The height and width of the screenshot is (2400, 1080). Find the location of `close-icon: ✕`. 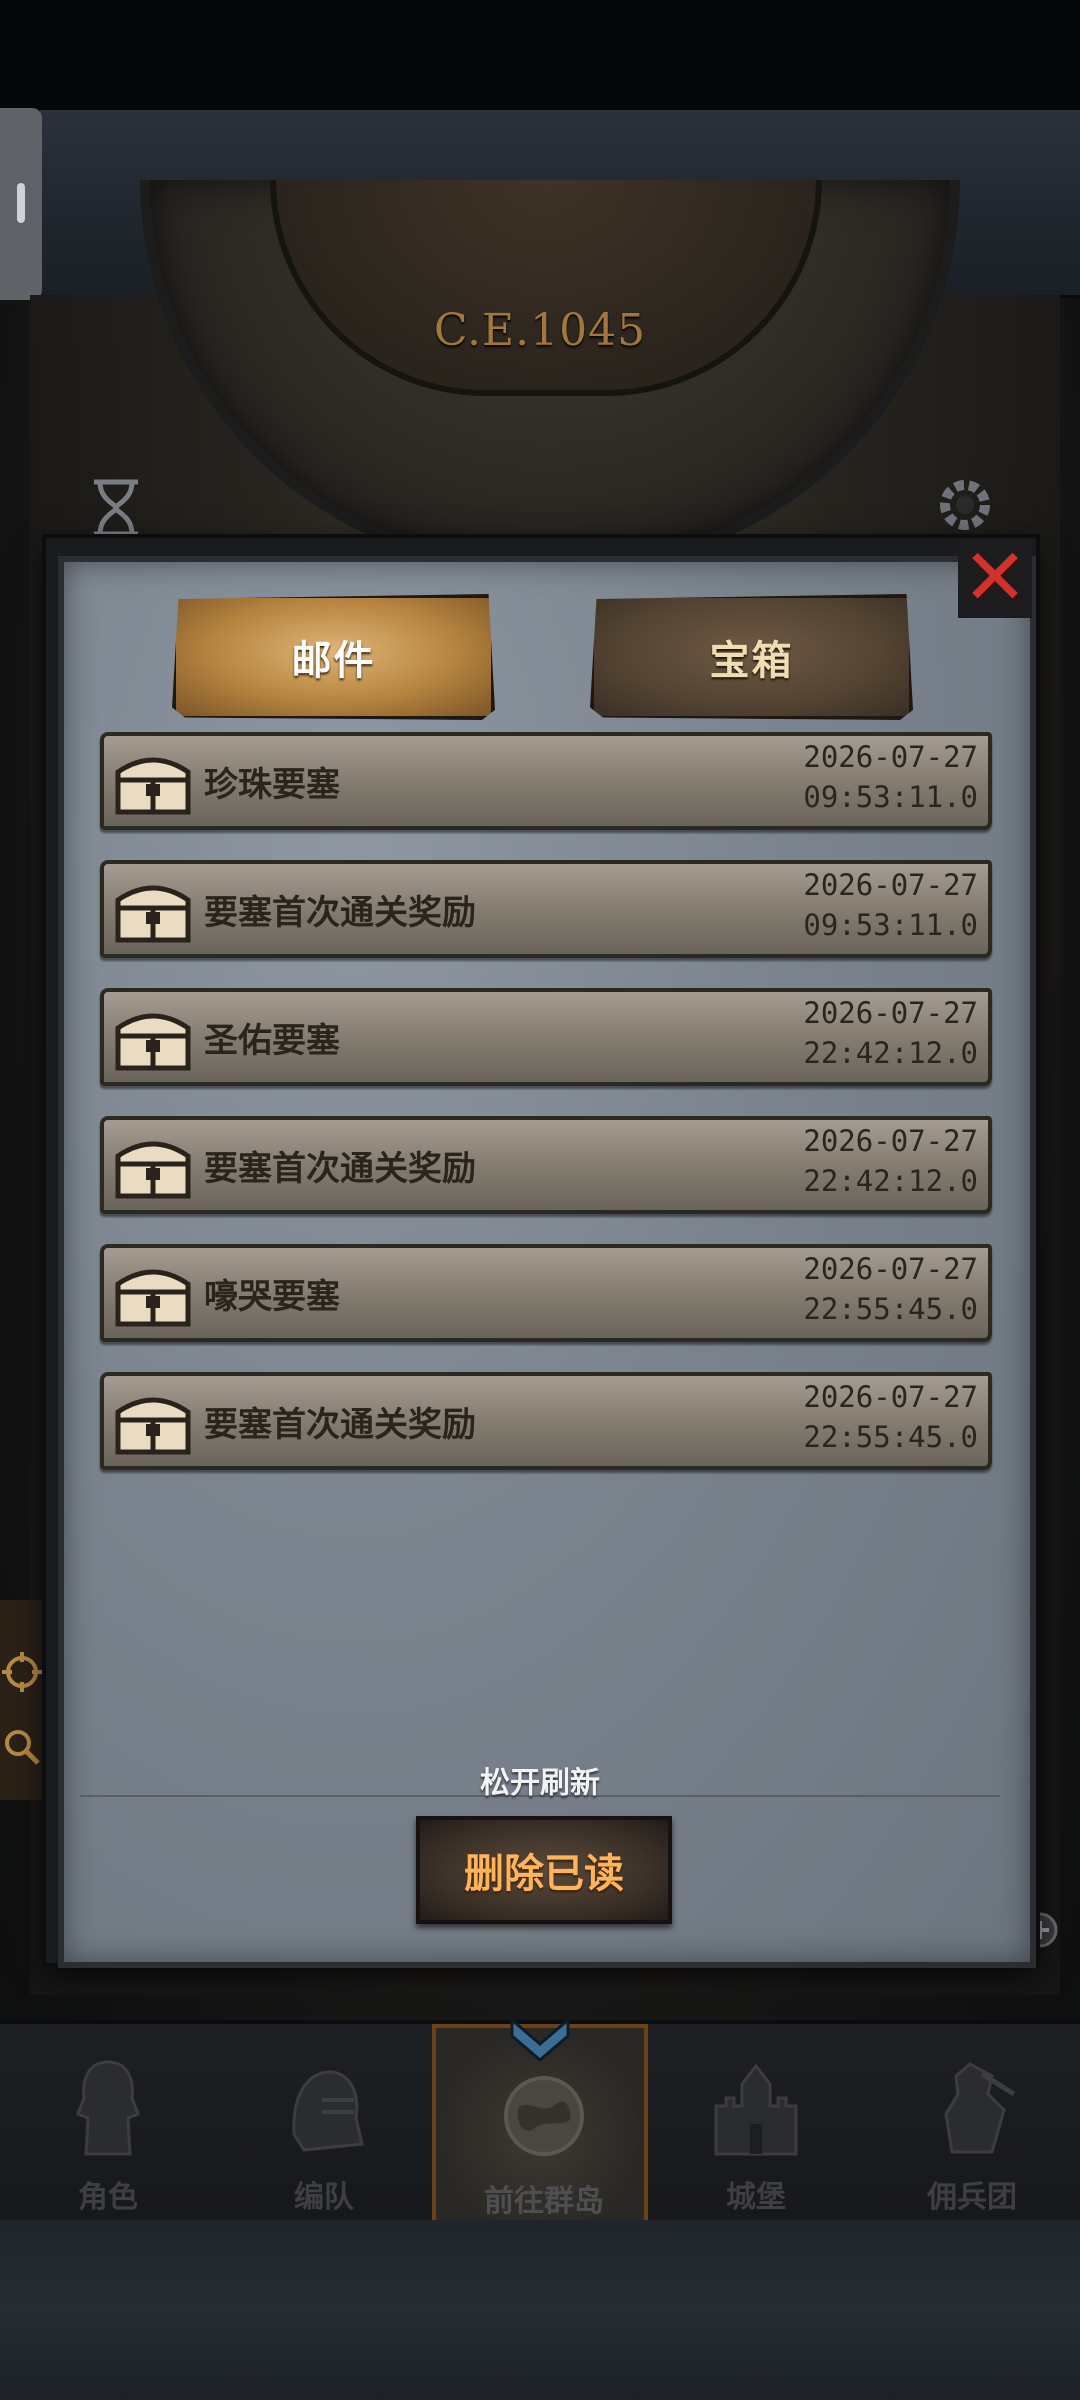

close-icon: ✕ is located at coordinates (995, 578).